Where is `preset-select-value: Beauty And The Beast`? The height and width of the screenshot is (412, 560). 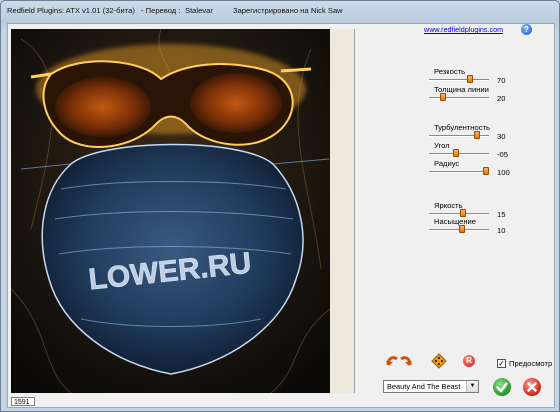 preset-select-value: Beauty And The Beast is located at coordinates (424, 386).